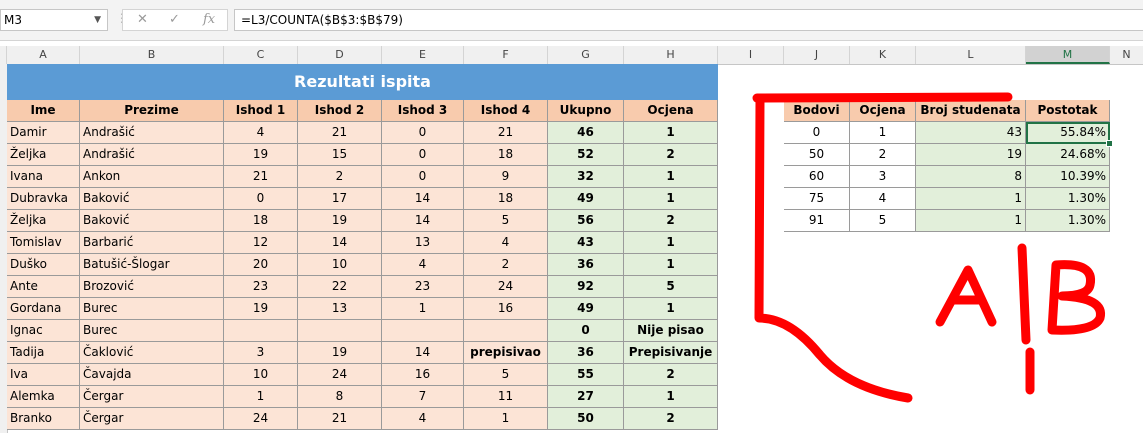 The height and width of the screenshot is (433, 1143). What do you see at coordinates (423, 309) in the screenshot?
I see `cell-ishod-3: 1` at bounding box center [423, 309].